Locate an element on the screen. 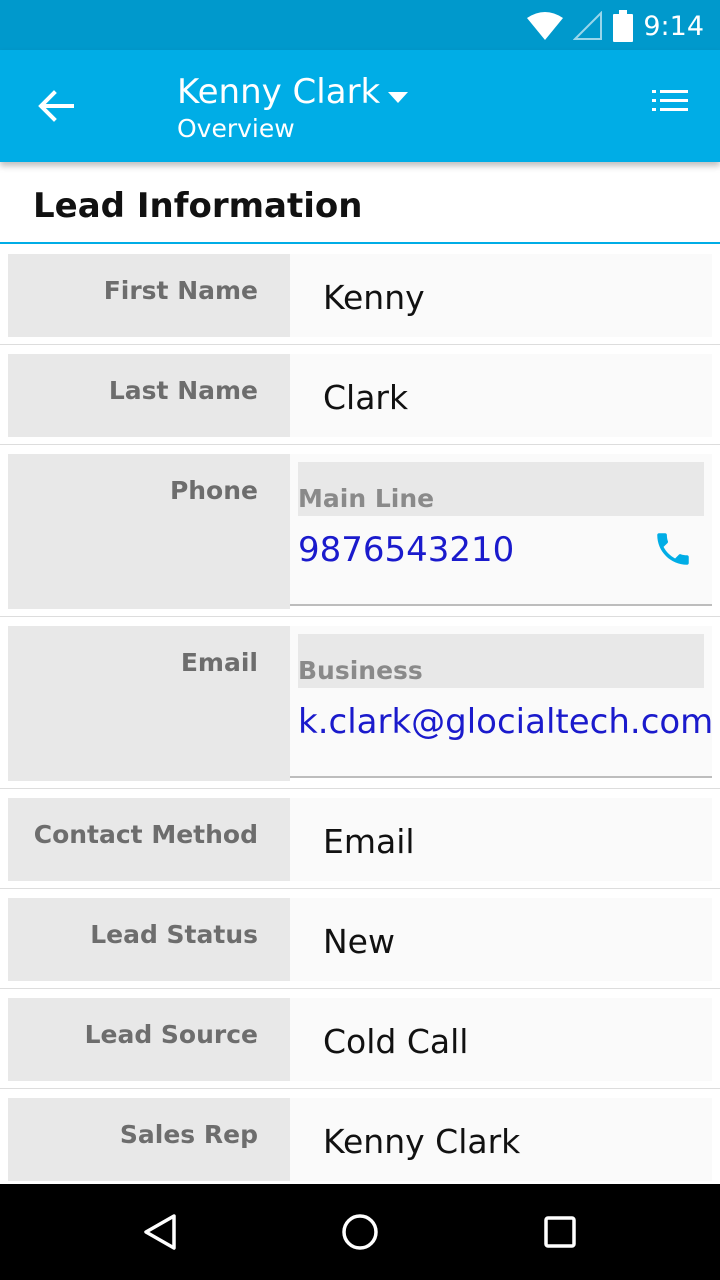 The height and width of the screenshot is (1280, 720). field-label-cell: Email is located at coordinates (149, 703).